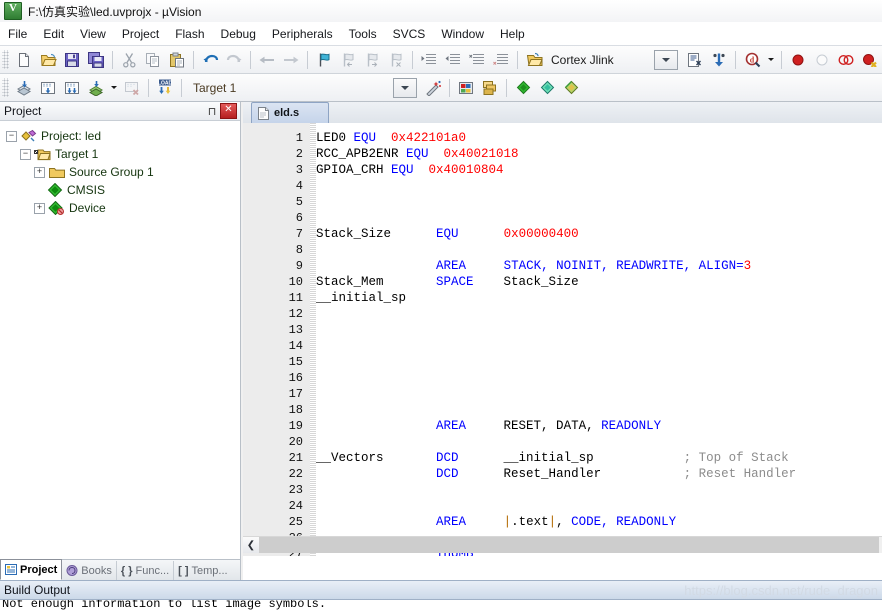  I want to click on code-line: 13, so click(562, 330).